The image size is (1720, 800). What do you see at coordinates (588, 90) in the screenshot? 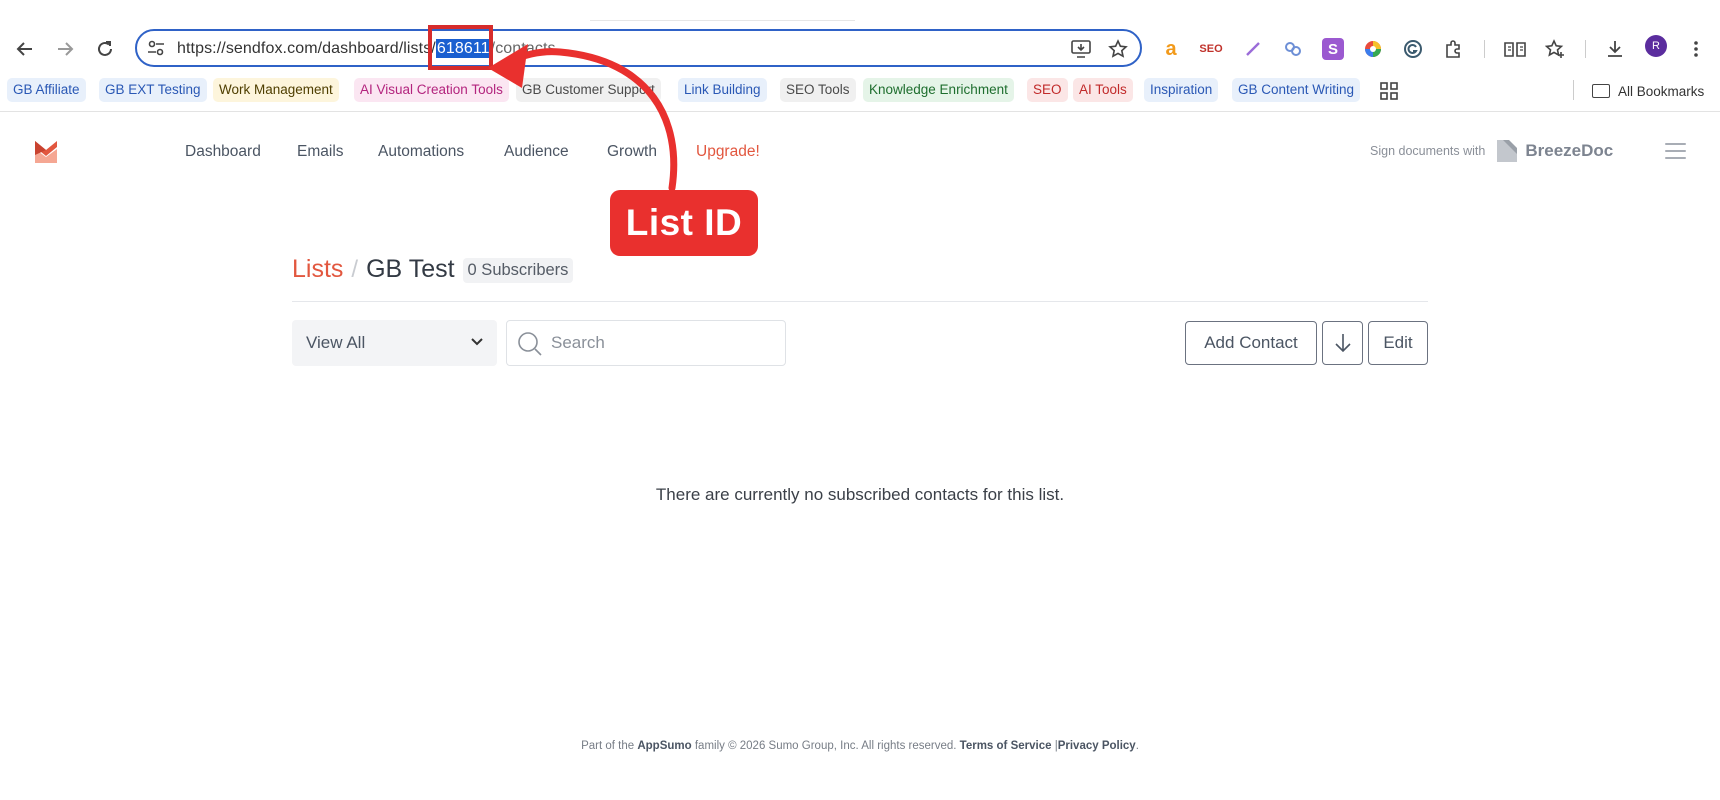
I see `bookmark-gb-customer-support: GB Customer Support` at bounding box center [588, 90].